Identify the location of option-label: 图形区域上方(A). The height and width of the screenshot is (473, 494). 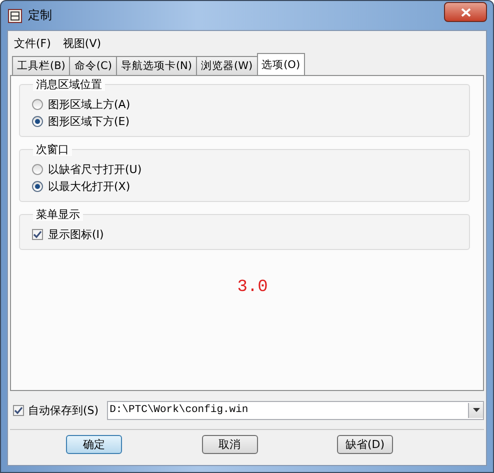
(89, 104).